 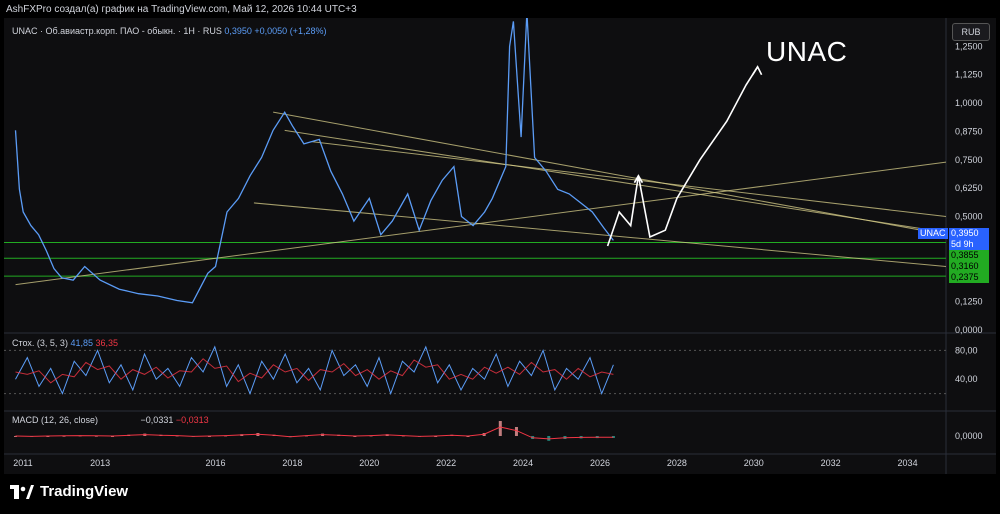 I want to click on time-axis-tick: 2024, so click(x=523, y=463).